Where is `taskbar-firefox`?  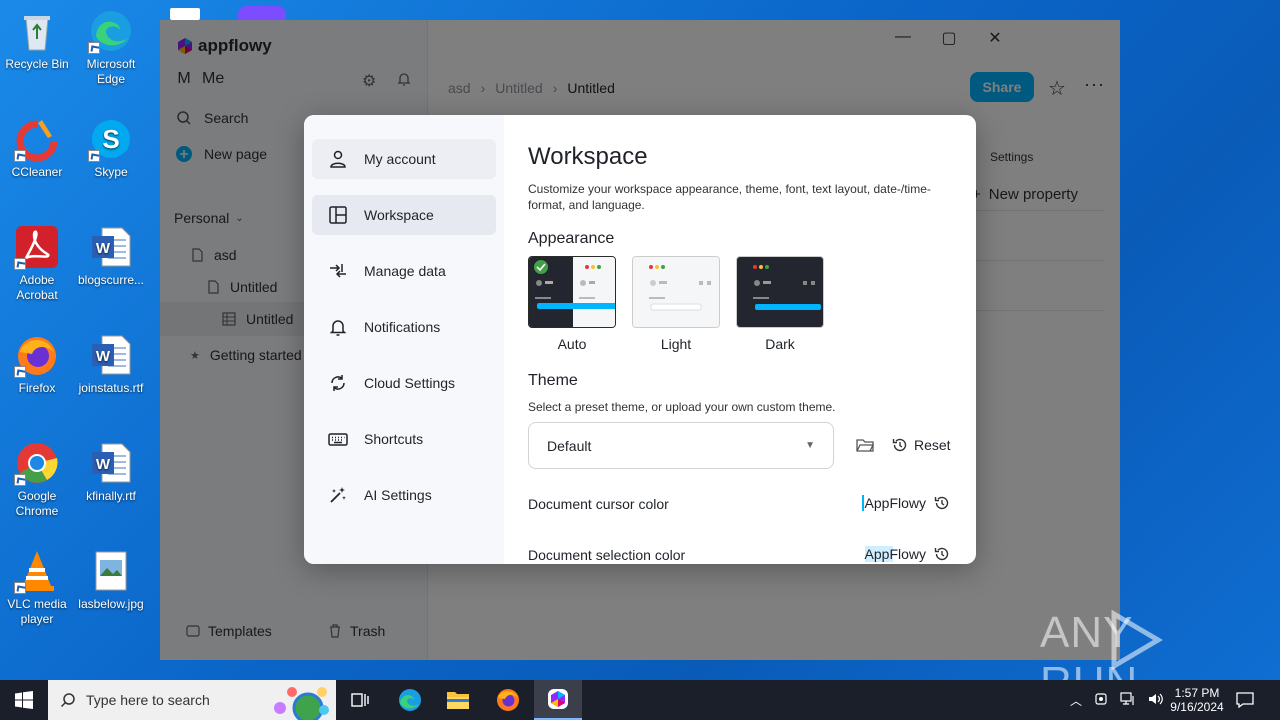 taskbar-firefox is located at coordinates (508, 700).